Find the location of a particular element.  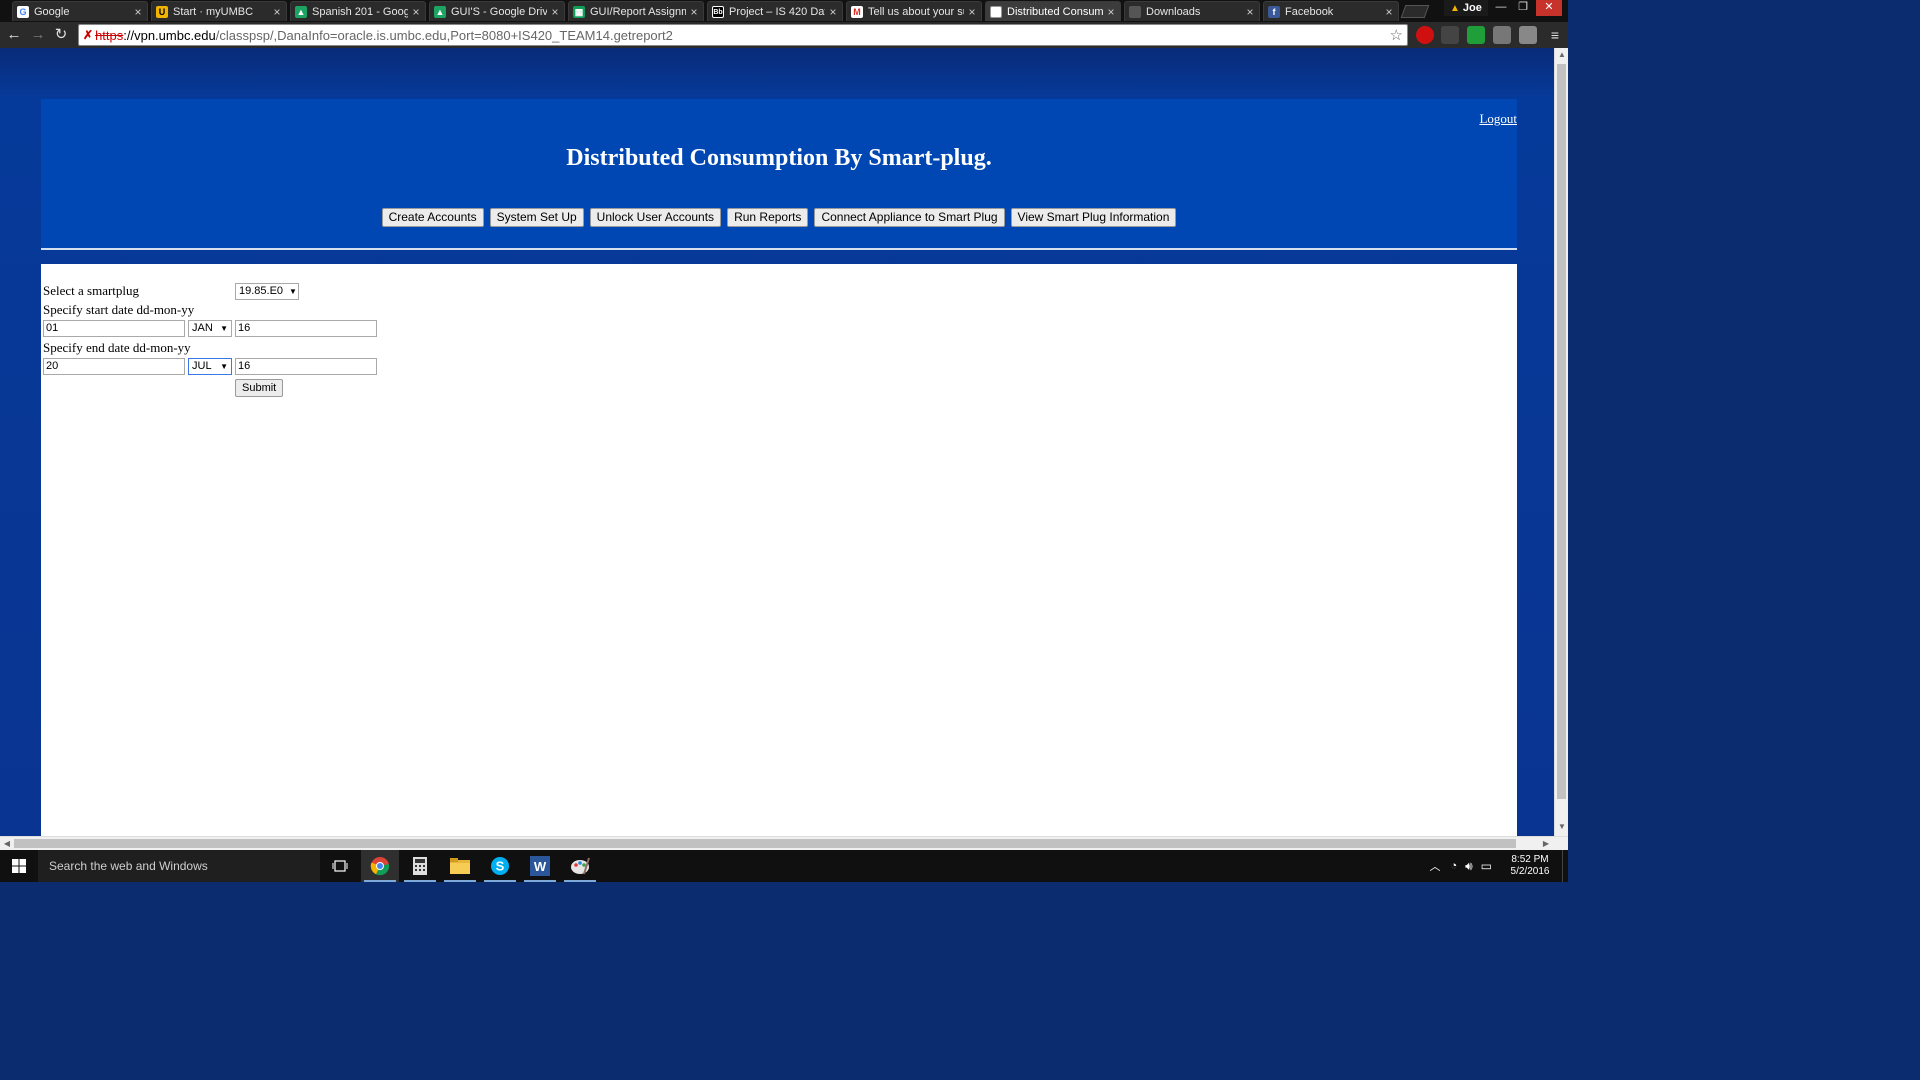

unlock-user-accounts-button: Unlock User Accounts is located at coordinates (655, 217).